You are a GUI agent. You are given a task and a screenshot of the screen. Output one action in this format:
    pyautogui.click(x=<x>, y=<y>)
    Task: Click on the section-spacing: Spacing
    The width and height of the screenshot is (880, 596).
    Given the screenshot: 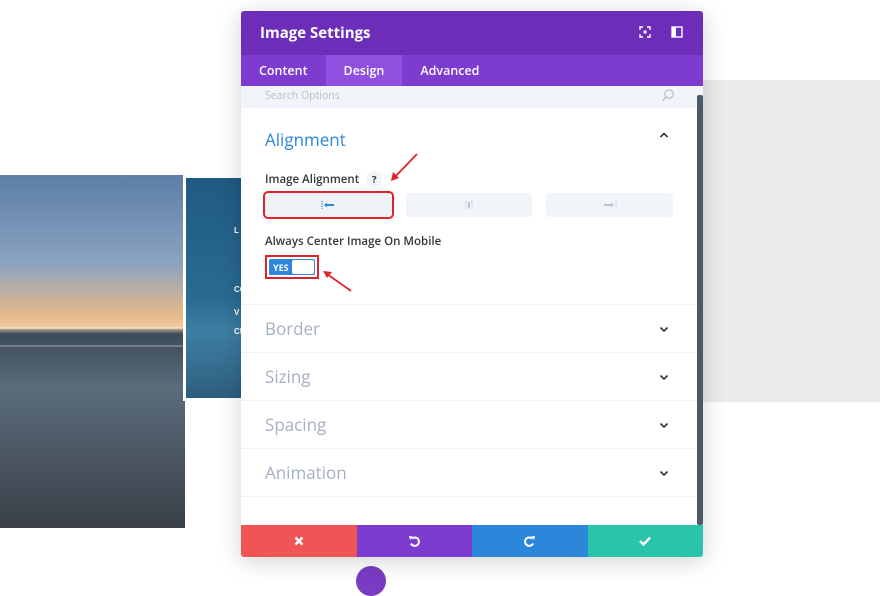 What is the action you would take?
    pyautogui.click(x=469, y=425)
    